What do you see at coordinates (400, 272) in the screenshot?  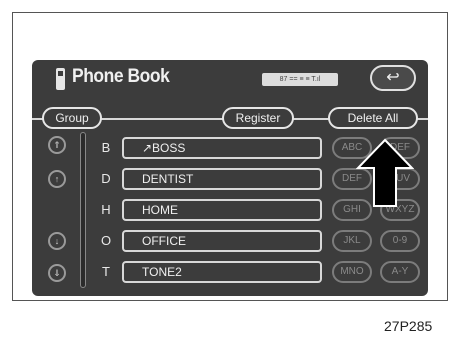 I see `alpha-tab: A-Y` at bounding box center [400, 272].